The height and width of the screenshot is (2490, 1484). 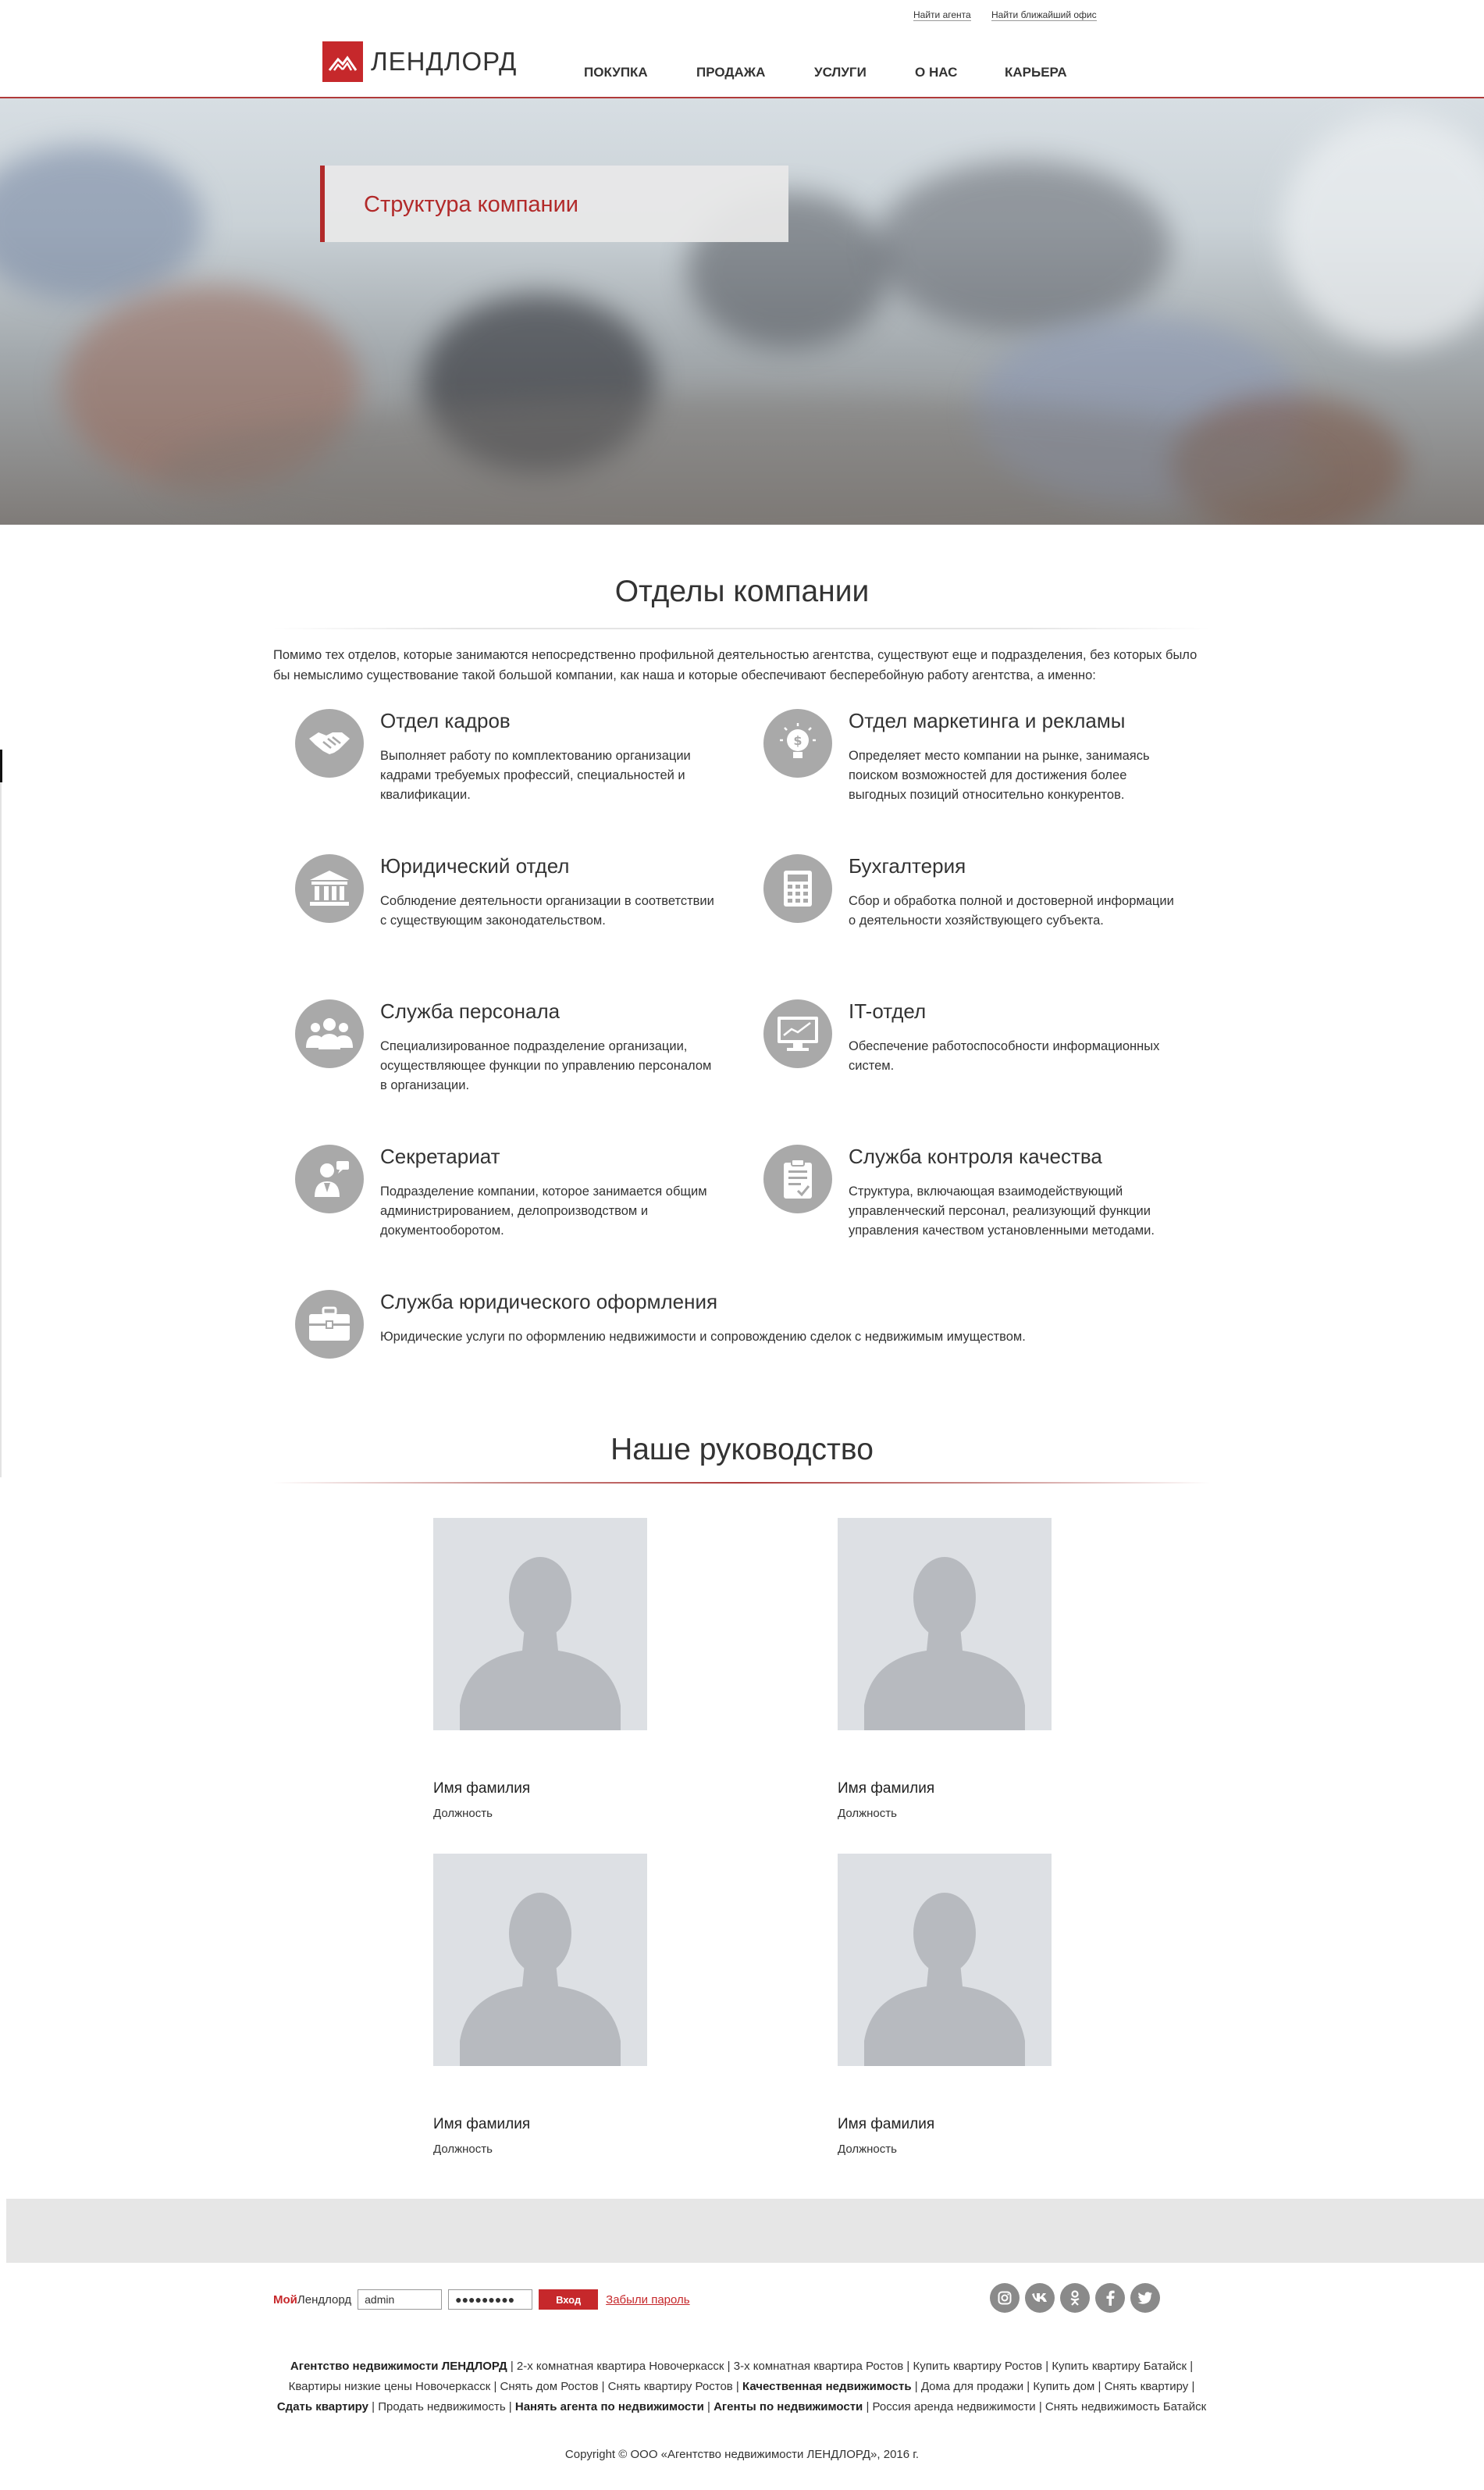 What do you see at coordinates (324, 2299) in the screenshot?
I see `brand-name: Лендлорд` at bounding box center [324, 2299].